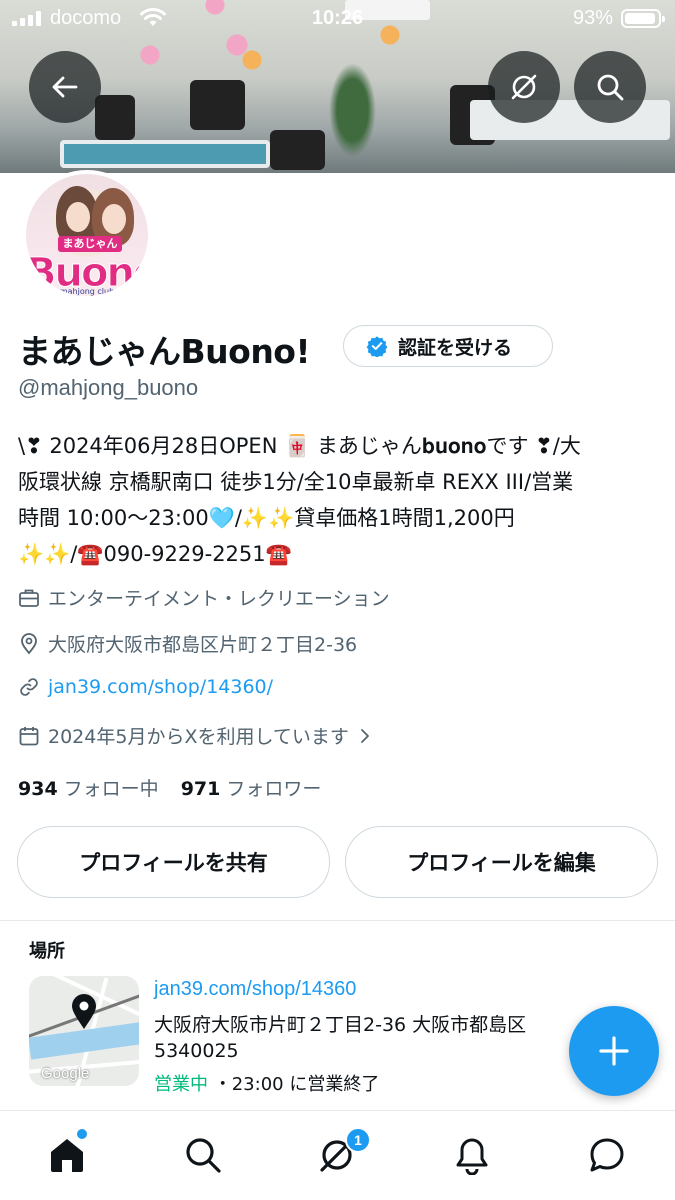  Describe the element at coordinates (173, 862) in the screenshot. I see `share-profile-button: プロフィールを共有` at that location.